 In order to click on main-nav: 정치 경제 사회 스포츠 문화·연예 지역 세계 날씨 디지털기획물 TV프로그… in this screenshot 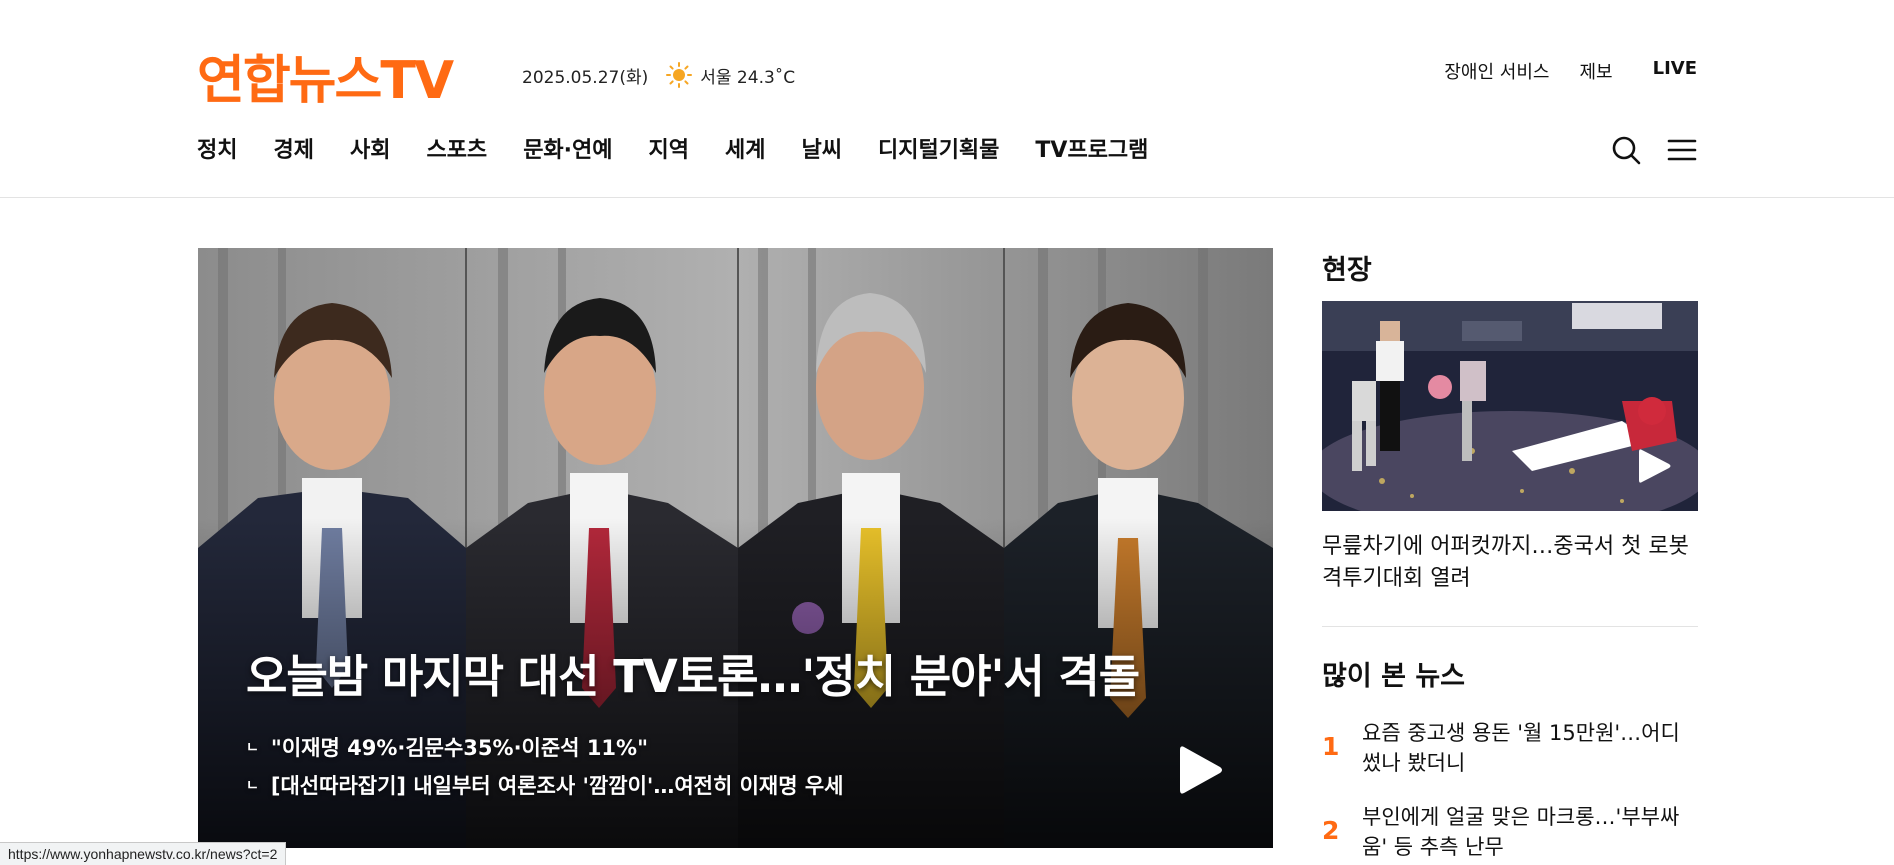, I will do `click(672, 148)`.